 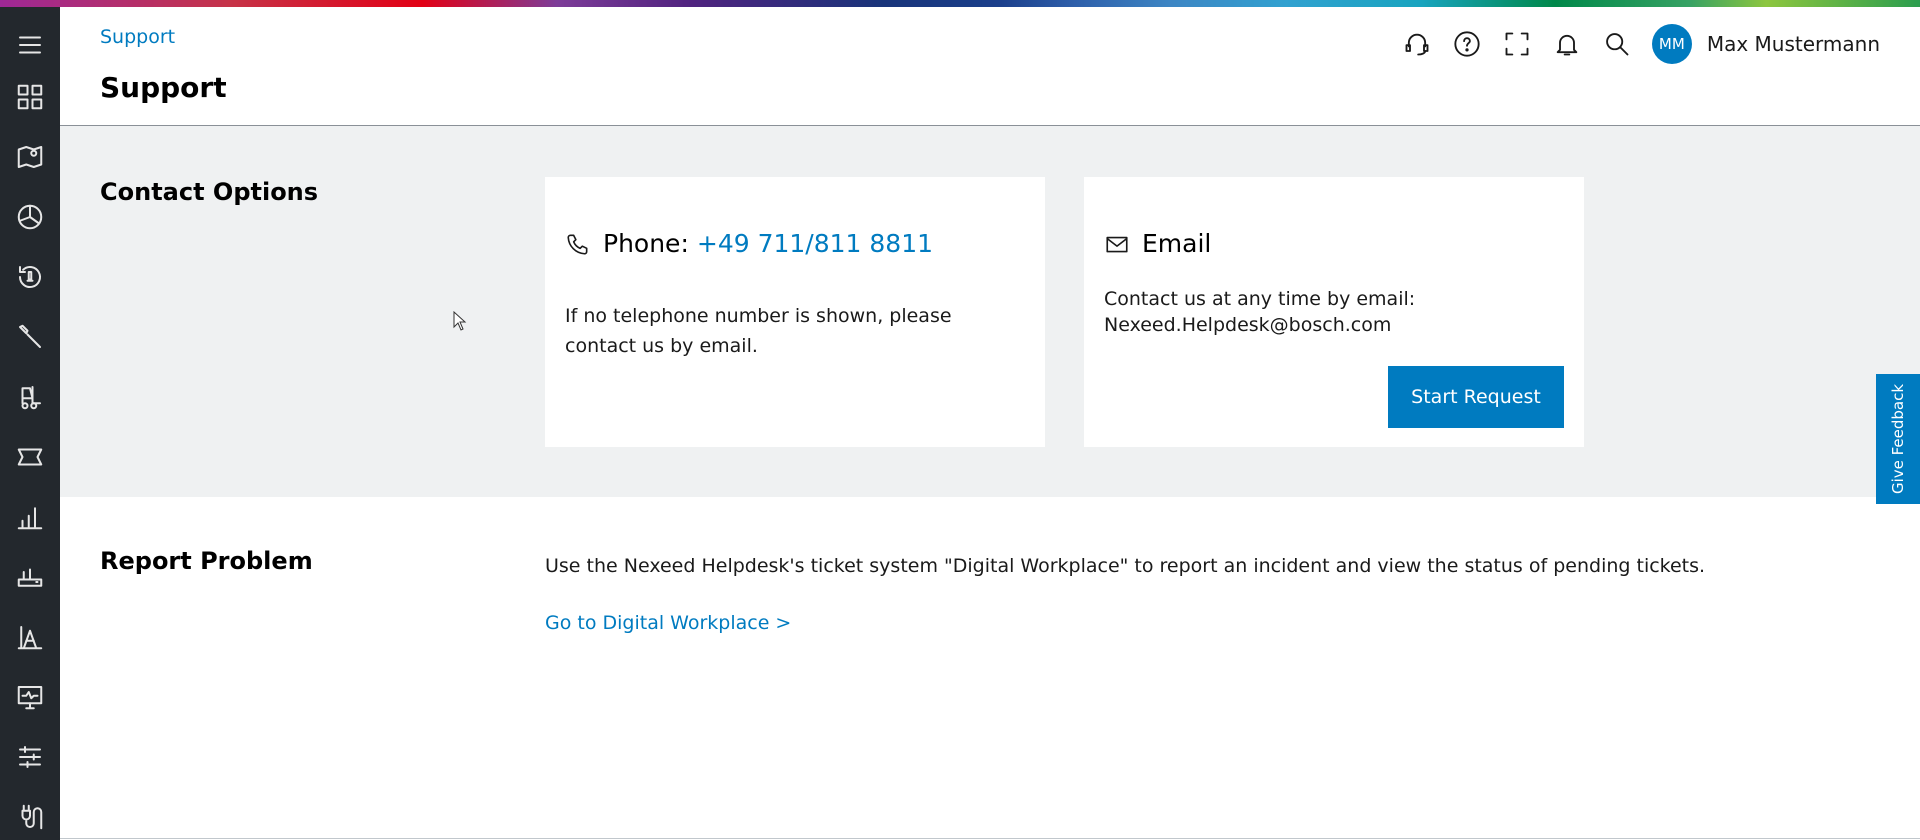 What do you see at coordinates (30, 577) in the screenshot?
I see `router-icon` at bounding box center [30, 577].